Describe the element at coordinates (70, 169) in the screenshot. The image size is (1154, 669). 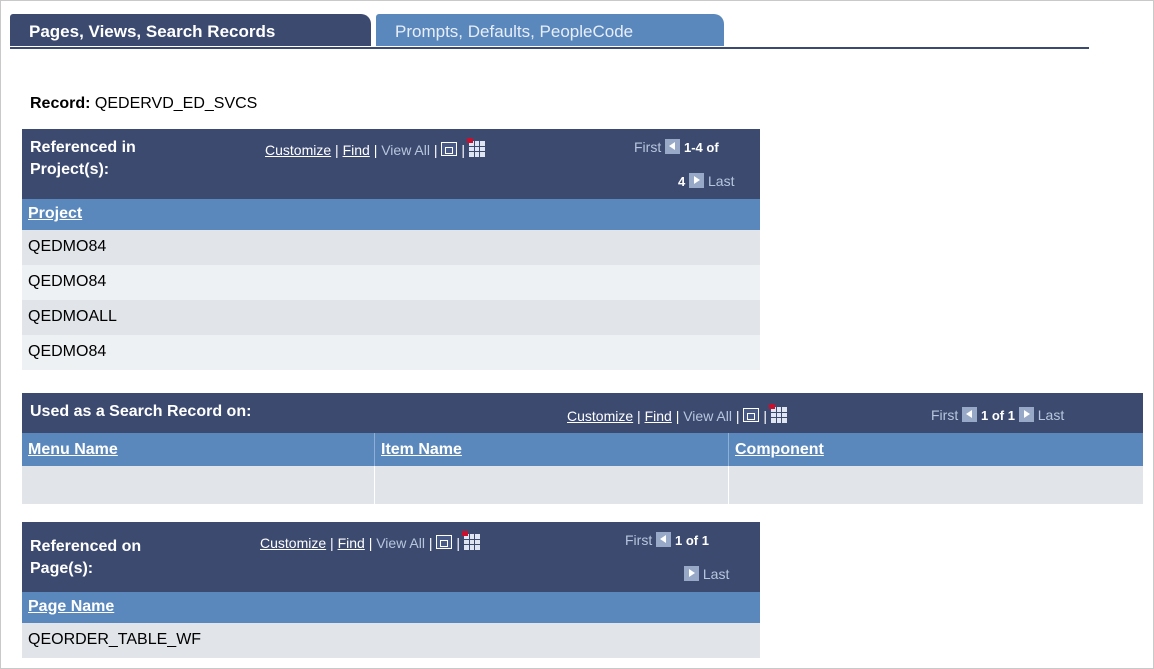
I see `projects-grid-title-line2: Project(s):` at that location.